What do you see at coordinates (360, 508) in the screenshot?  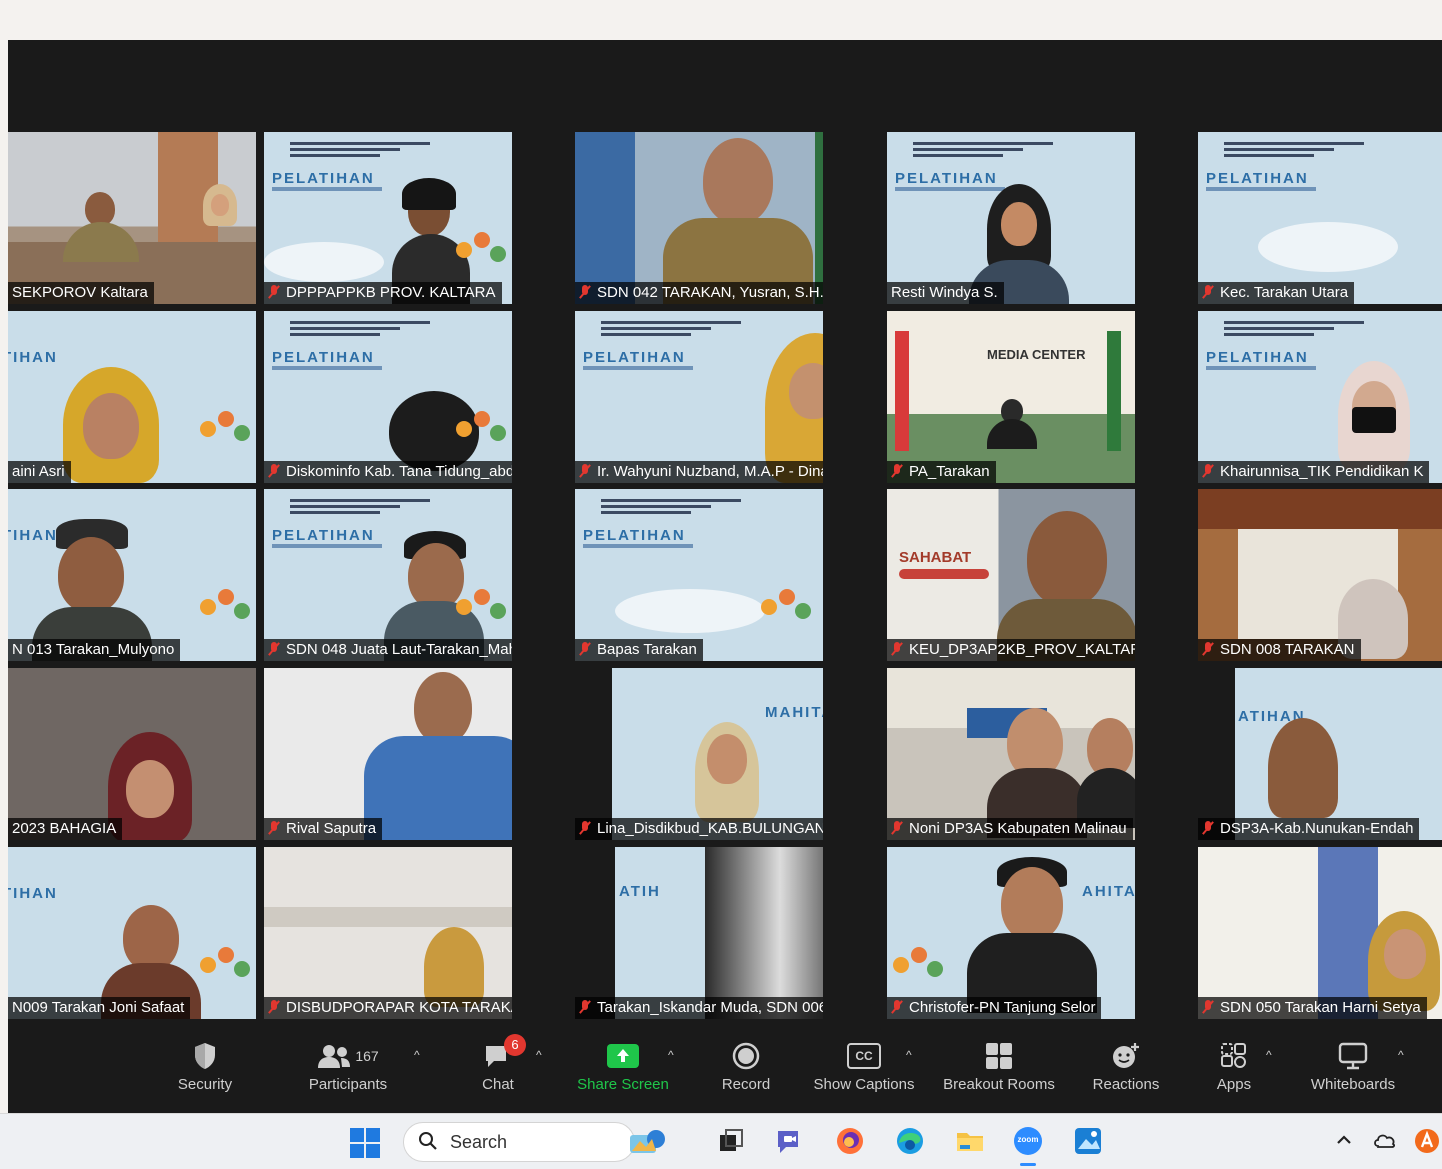 I see `banner-header` at bounding box center [360, 508].